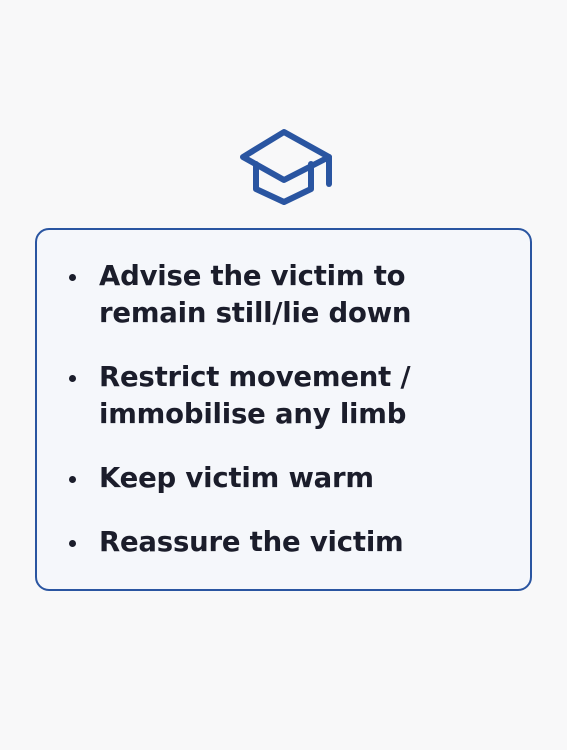 The image size is (567, 750). I want to click on list-item: Restrict movement / immobilise any limb, so click(283, 396).